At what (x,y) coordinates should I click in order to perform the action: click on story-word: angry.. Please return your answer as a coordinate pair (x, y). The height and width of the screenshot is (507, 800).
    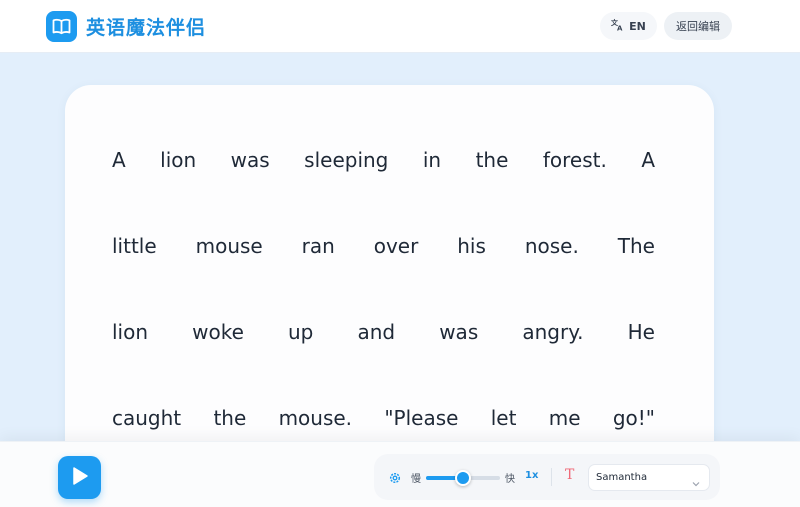
    Looking at the image, I should click on (552, 332).